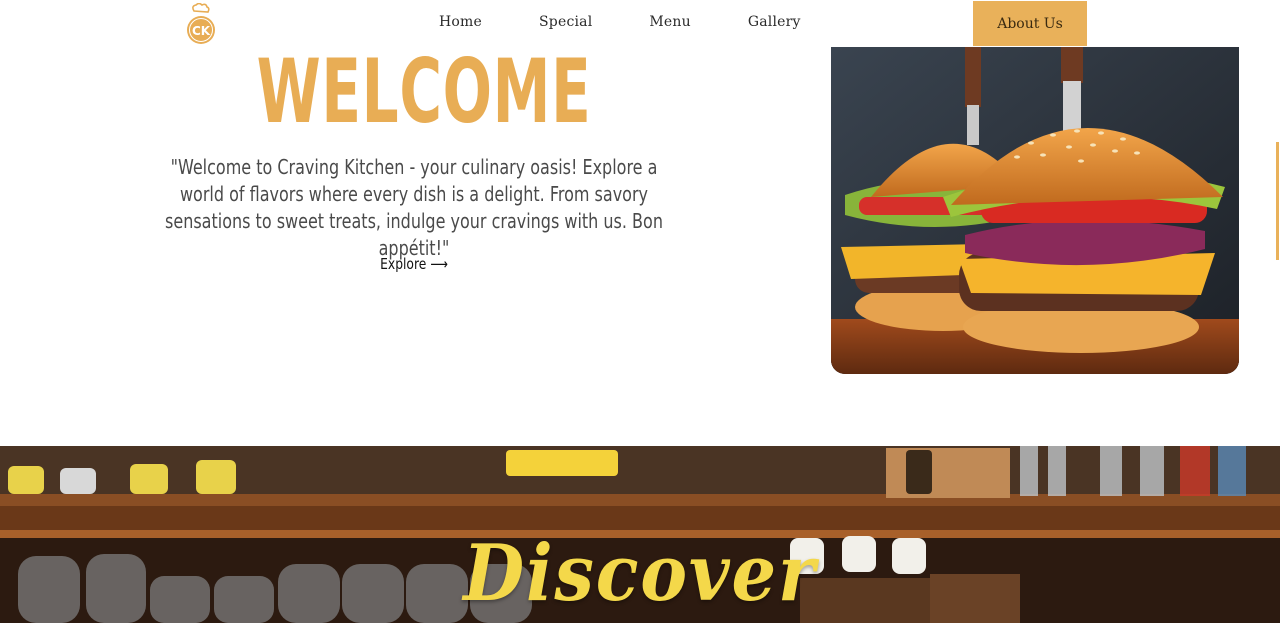 Image resolution: width=1280 pixels, height=623 pixels. What do you see at coordinates (1030, 23) in the screenshot?
I see `about-us-button: About Us` at bounding box center [1030, 23].